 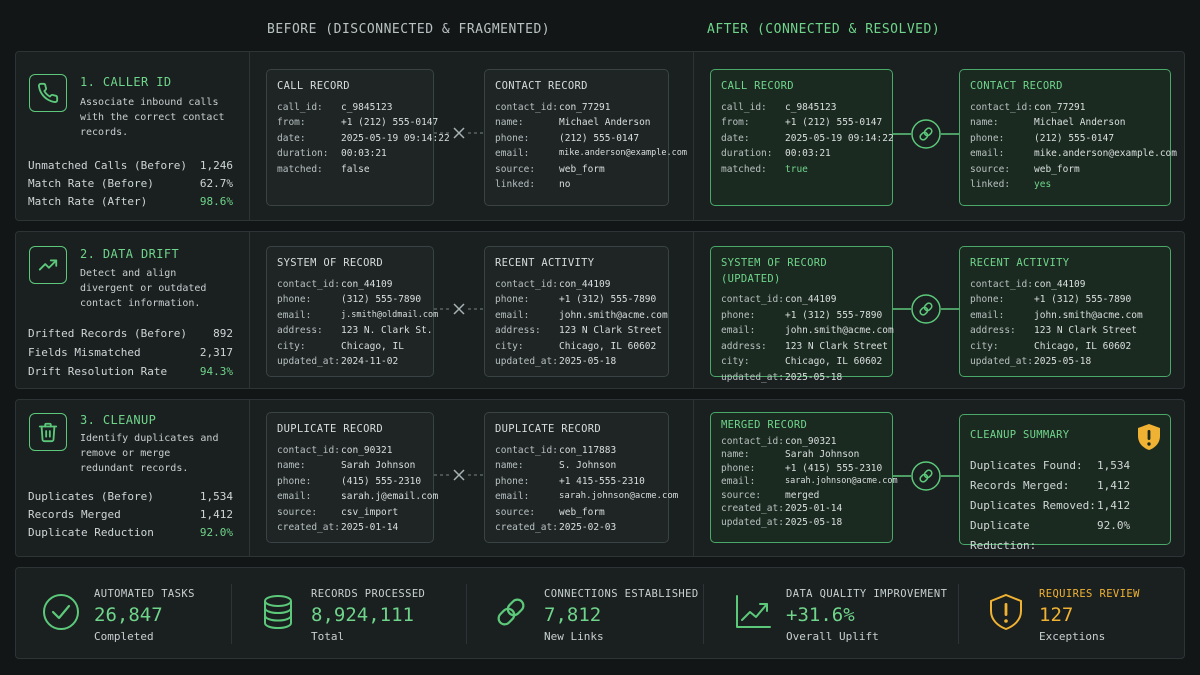 I want to click on summary-line: Duplicates Removed: 1,412, so click(x=1065, y=506).